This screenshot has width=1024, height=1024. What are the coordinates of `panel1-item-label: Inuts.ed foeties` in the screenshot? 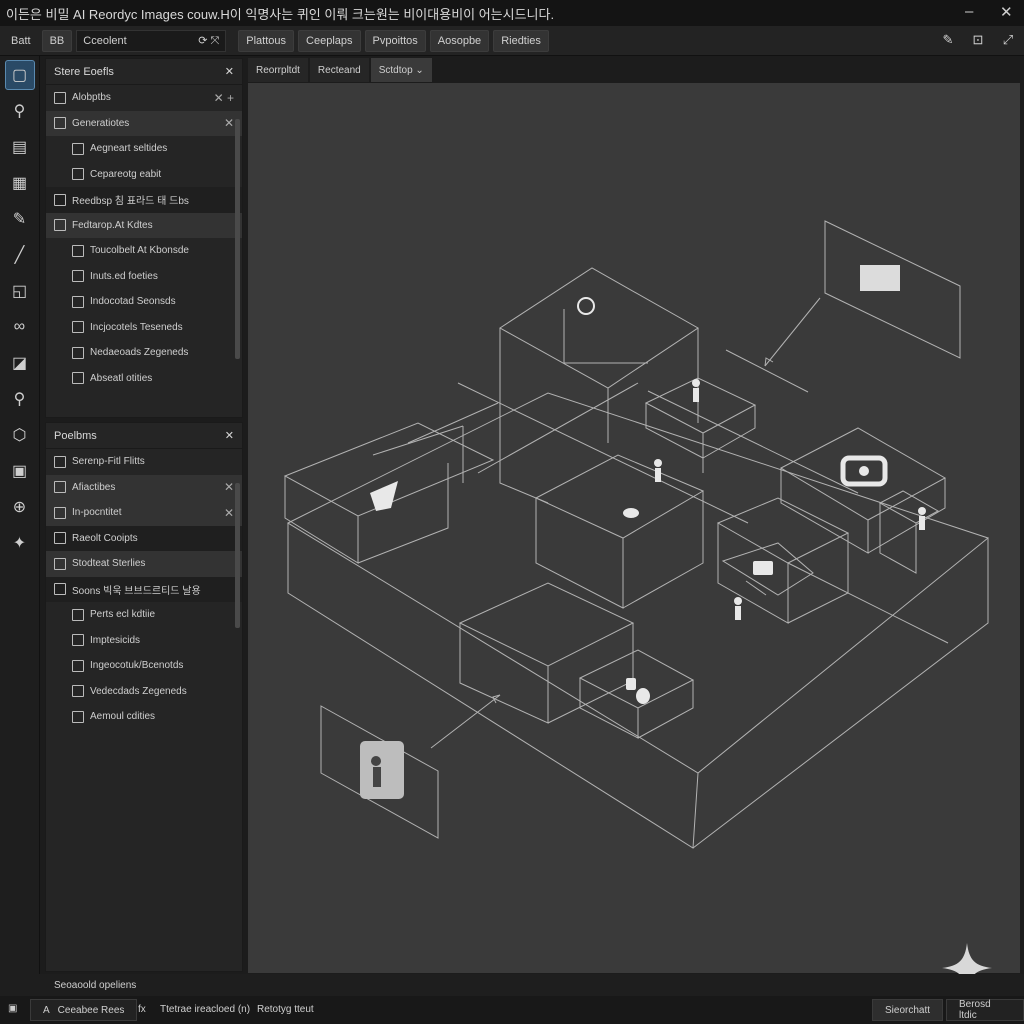 It's located at (124, 276).